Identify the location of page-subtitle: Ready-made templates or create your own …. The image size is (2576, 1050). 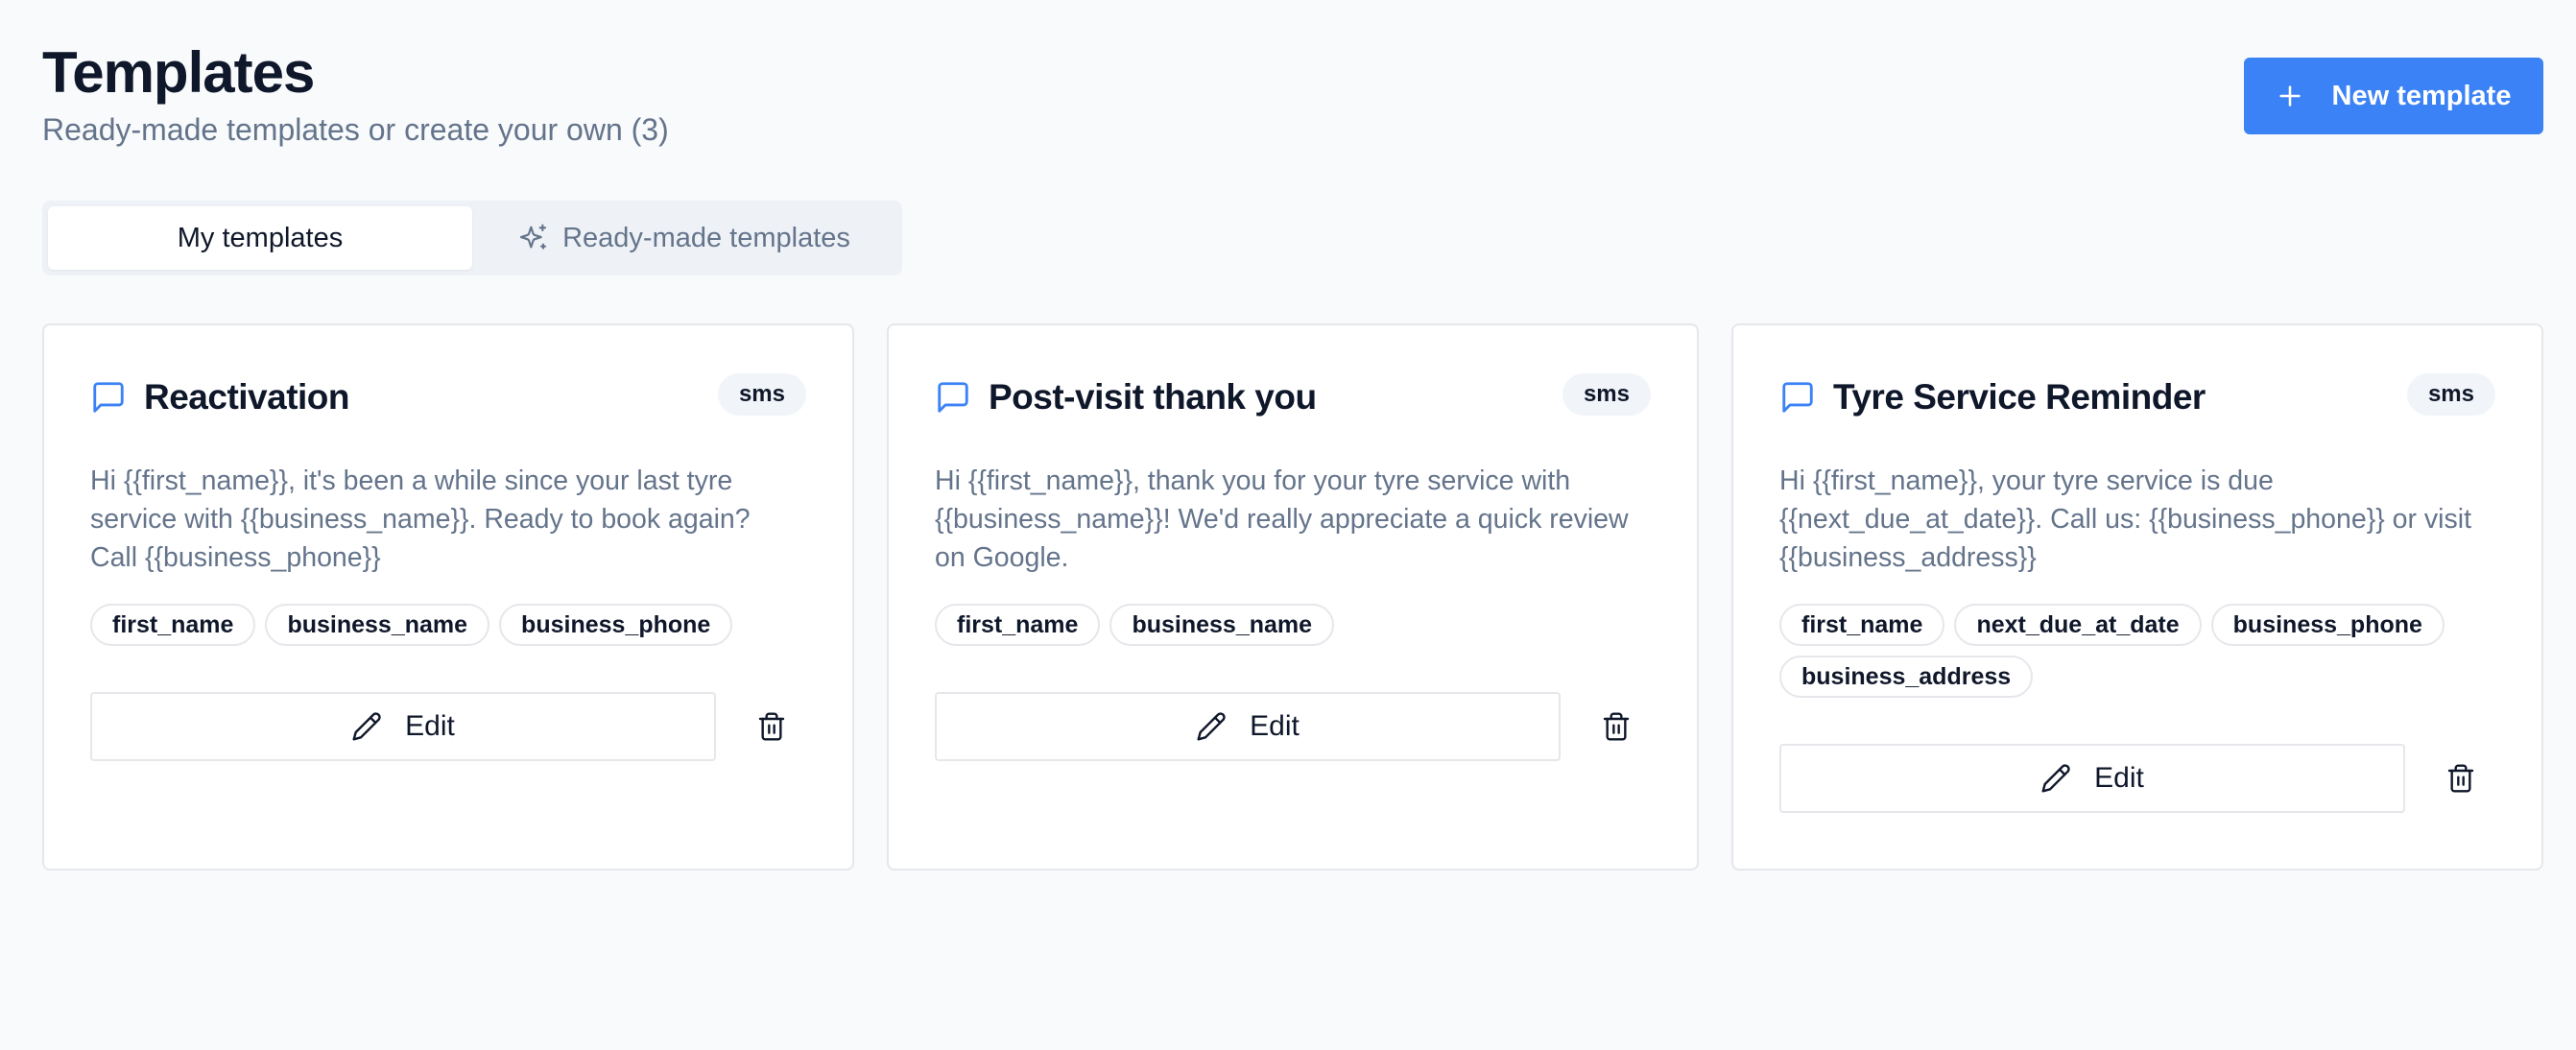
(355, 130).